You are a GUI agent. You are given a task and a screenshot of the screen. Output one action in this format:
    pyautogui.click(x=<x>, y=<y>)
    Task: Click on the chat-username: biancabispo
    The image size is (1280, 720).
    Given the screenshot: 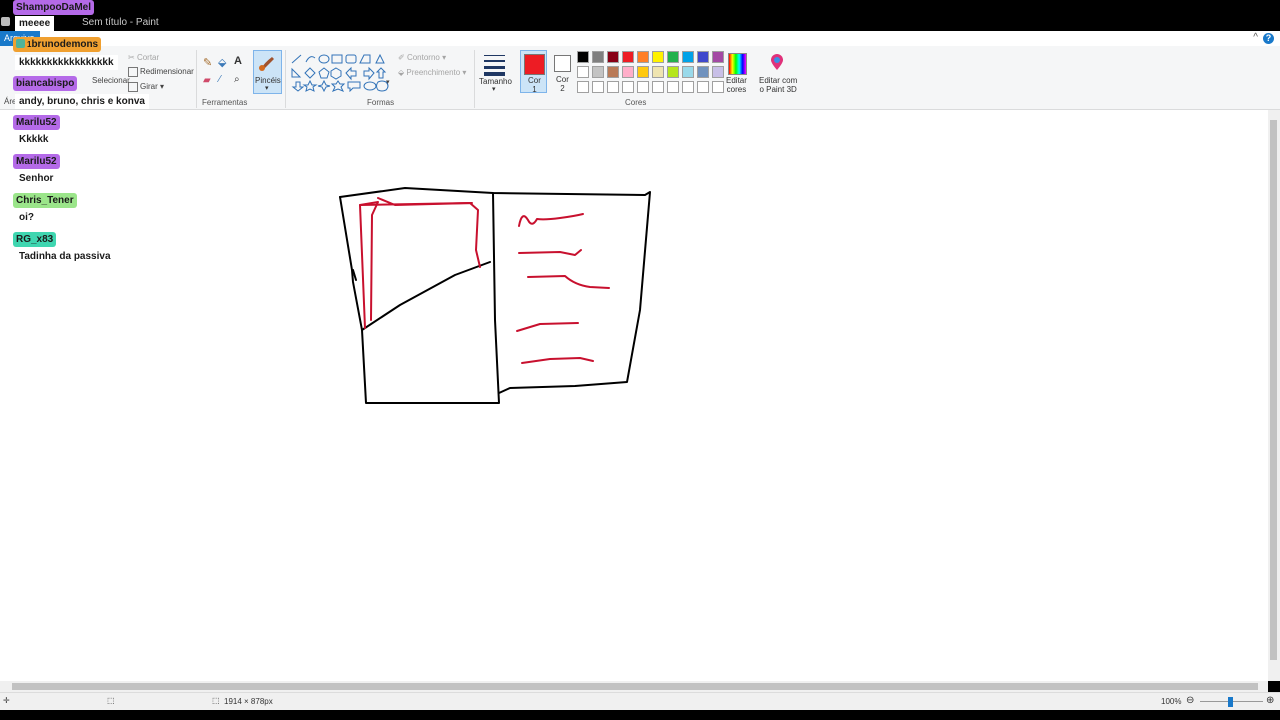 What is the action you would take?
    pyautogui.click(x=45, y=83)
    